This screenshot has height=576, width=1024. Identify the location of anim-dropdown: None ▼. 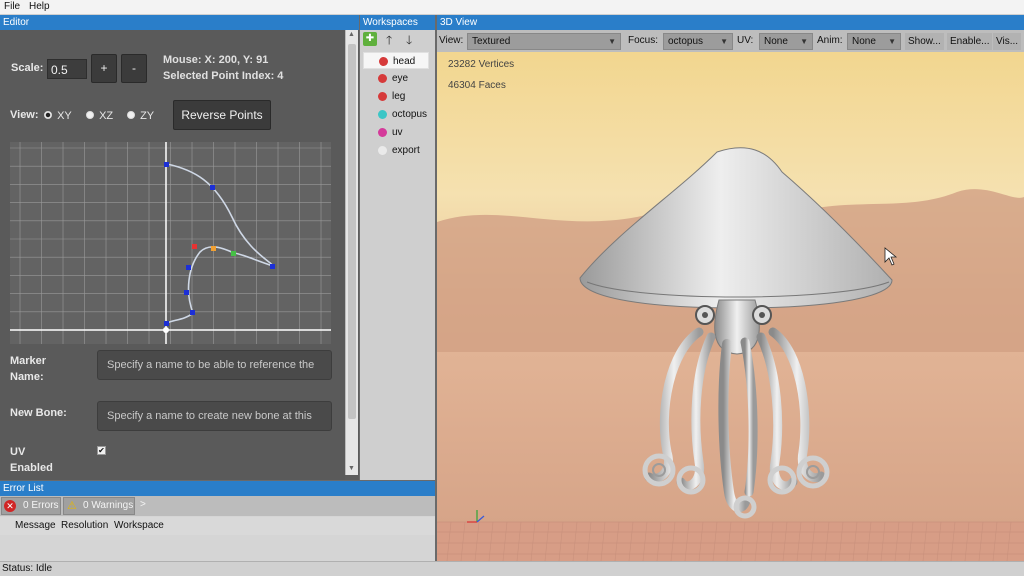
(874, 41).